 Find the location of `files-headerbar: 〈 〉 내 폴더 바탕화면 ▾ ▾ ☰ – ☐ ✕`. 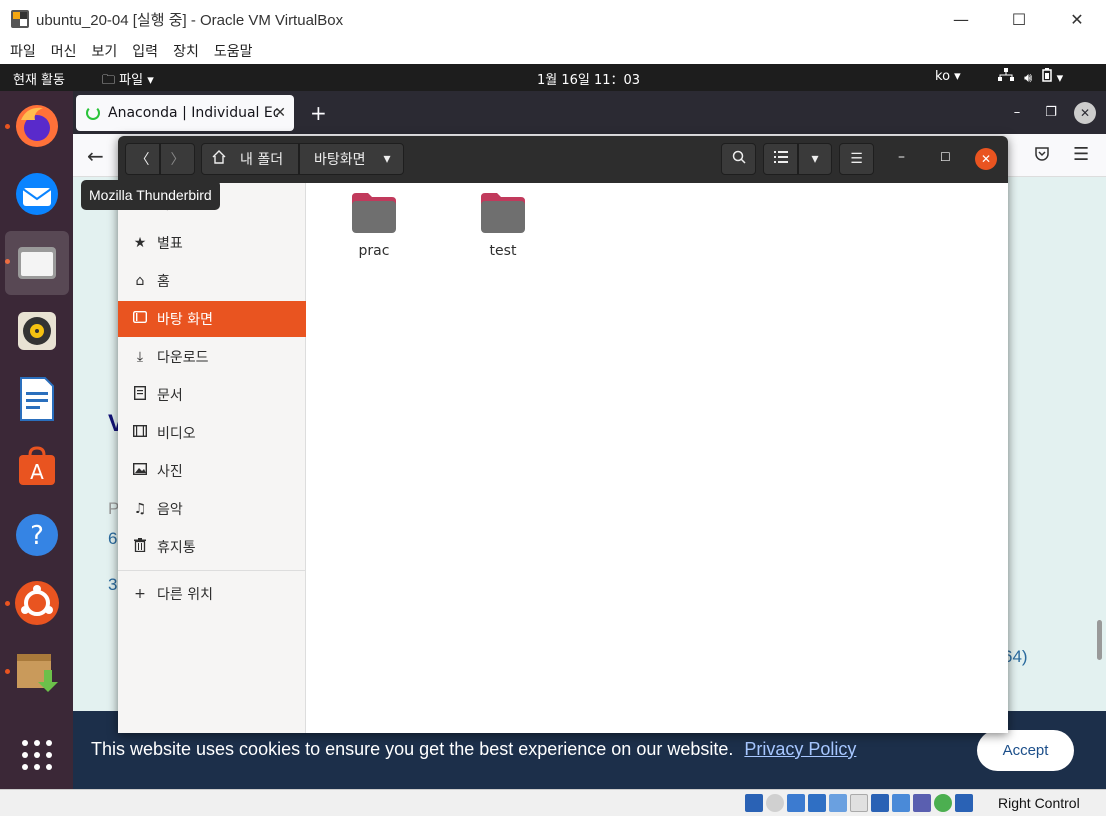

files-headerbar: 〈 〉 내 폴더 바탕화면 ▾ ▾ ☰ – ☐ ✕ is located at coordinates (563, 159).